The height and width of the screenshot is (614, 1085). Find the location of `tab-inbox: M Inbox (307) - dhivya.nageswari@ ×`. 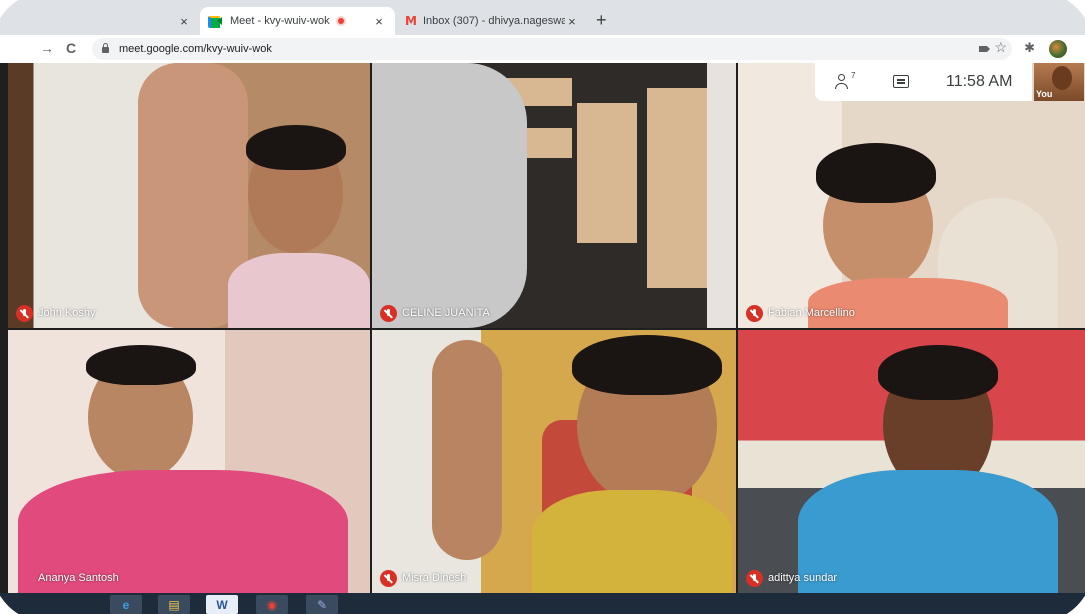

tab-inbox: M Inbox (307) - dhivya.nageswari@ × is located at coordinates (492, 21).